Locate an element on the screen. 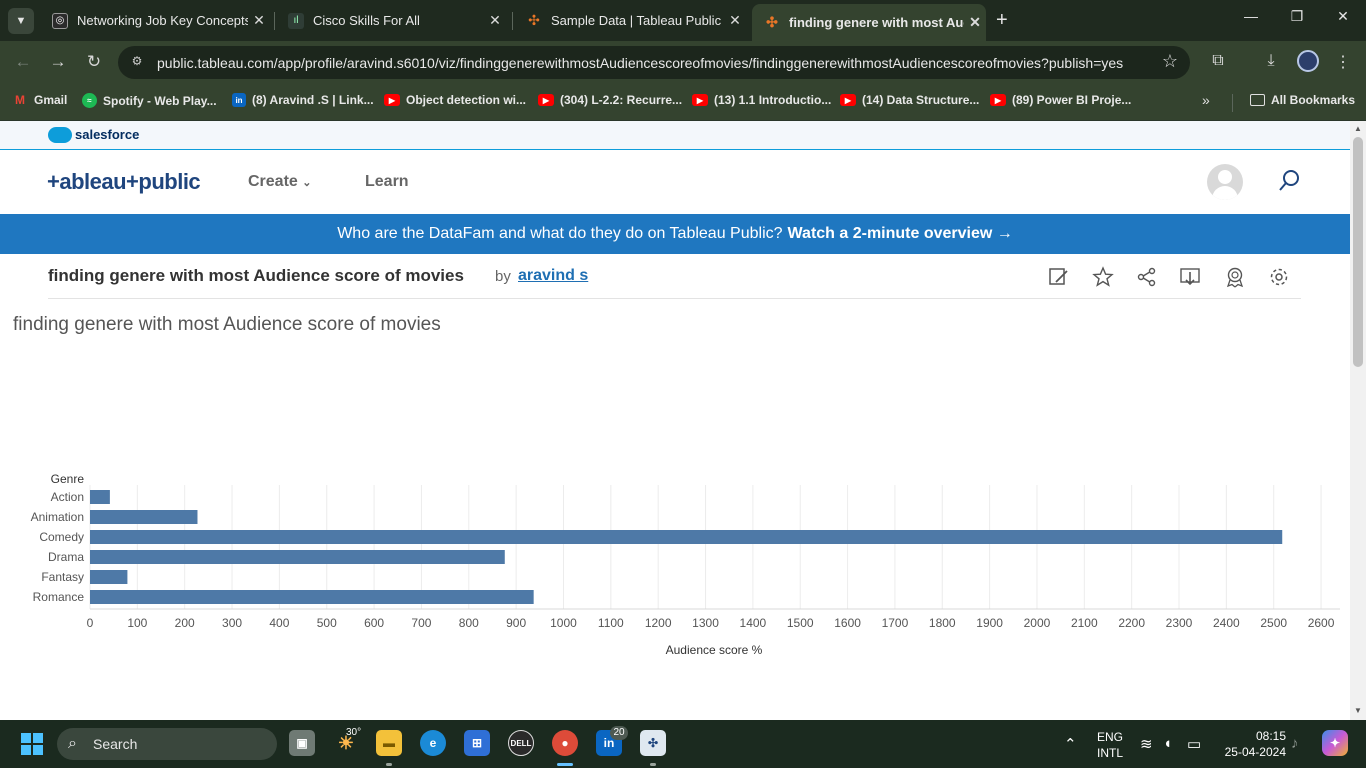  taskbar-indicator is located at coordinates (653, 764).